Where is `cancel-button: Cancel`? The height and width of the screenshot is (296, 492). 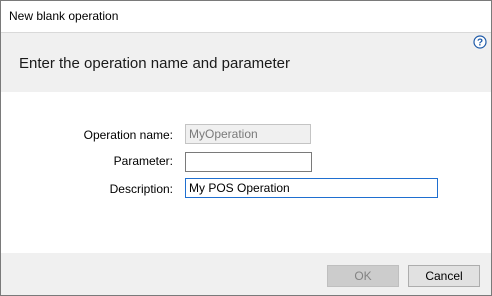
cancel-button: Cancel is located at coordinates (444, 276).